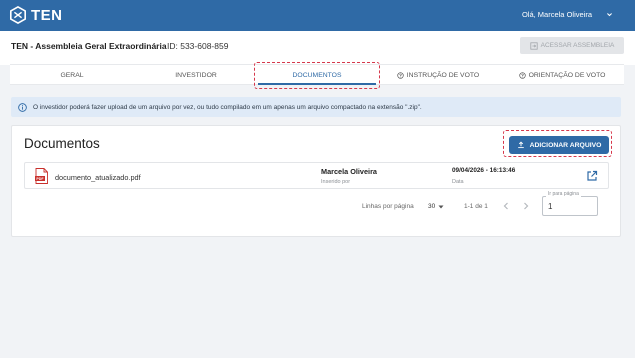 The image size is (635, 358). Describe the element at coordinates (22, 107) in the screenshot. I see `info-icon` at that location.